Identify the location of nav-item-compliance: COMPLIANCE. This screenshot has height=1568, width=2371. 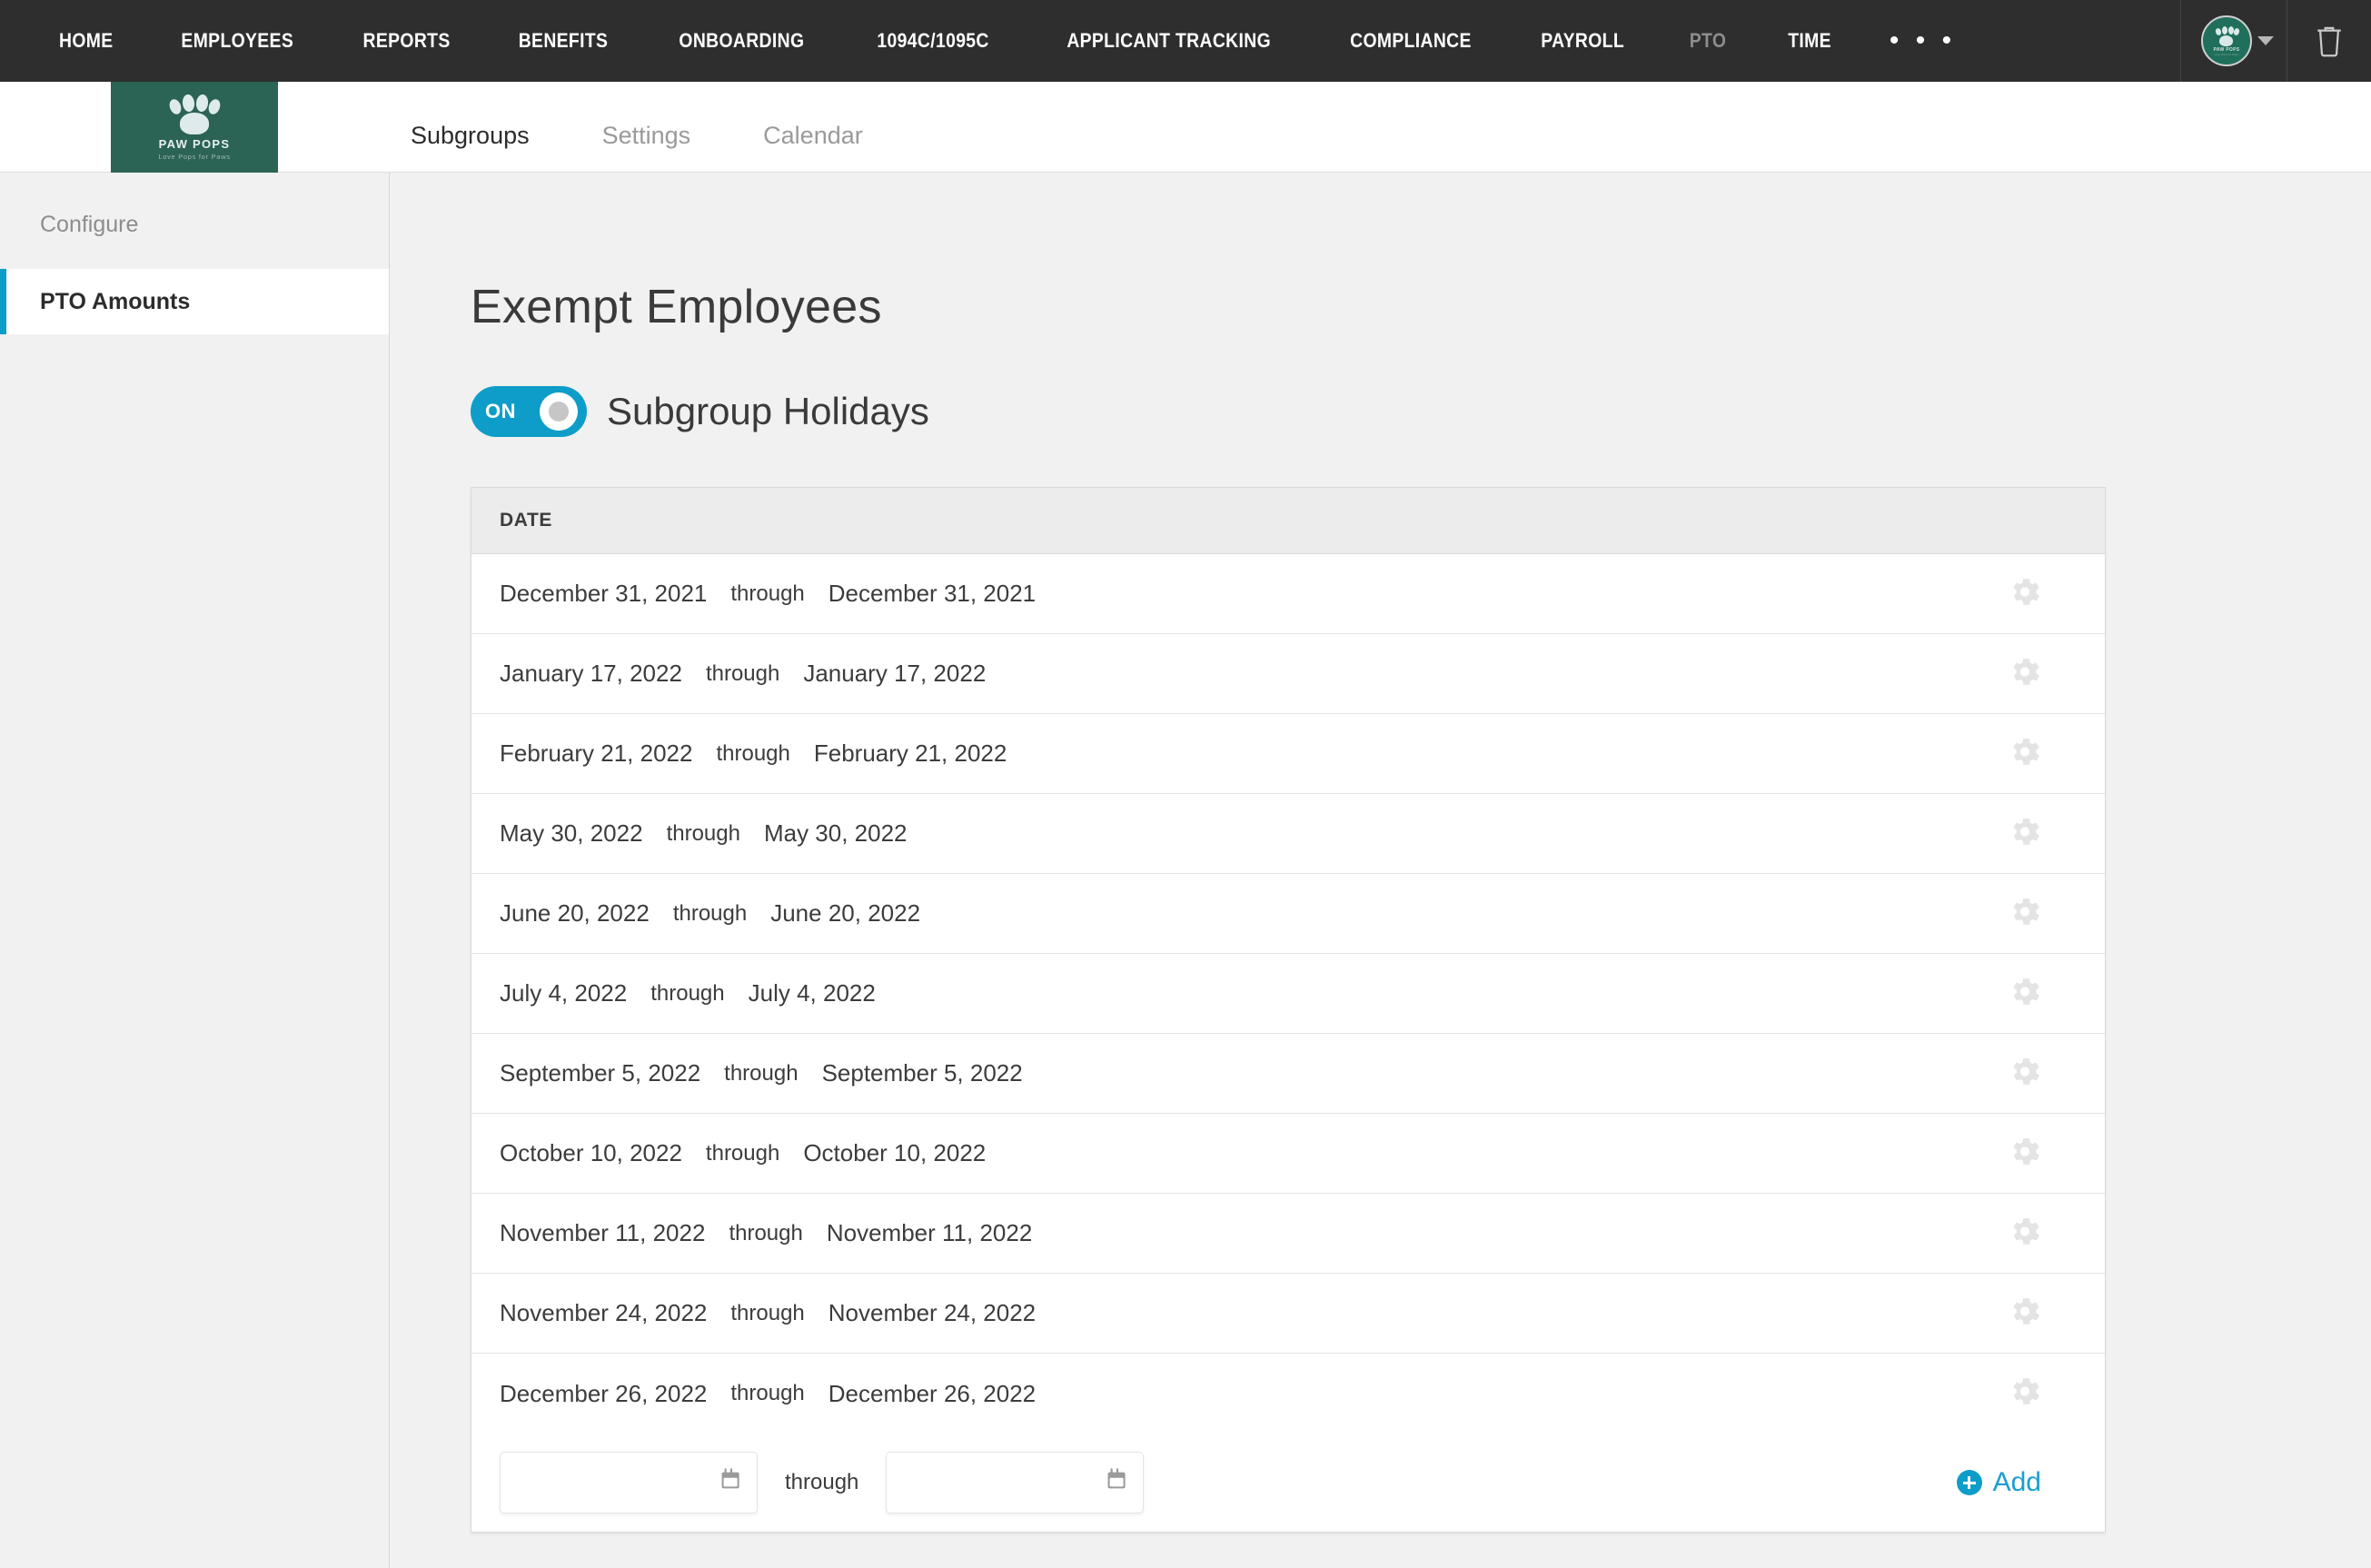
(1409, 41).